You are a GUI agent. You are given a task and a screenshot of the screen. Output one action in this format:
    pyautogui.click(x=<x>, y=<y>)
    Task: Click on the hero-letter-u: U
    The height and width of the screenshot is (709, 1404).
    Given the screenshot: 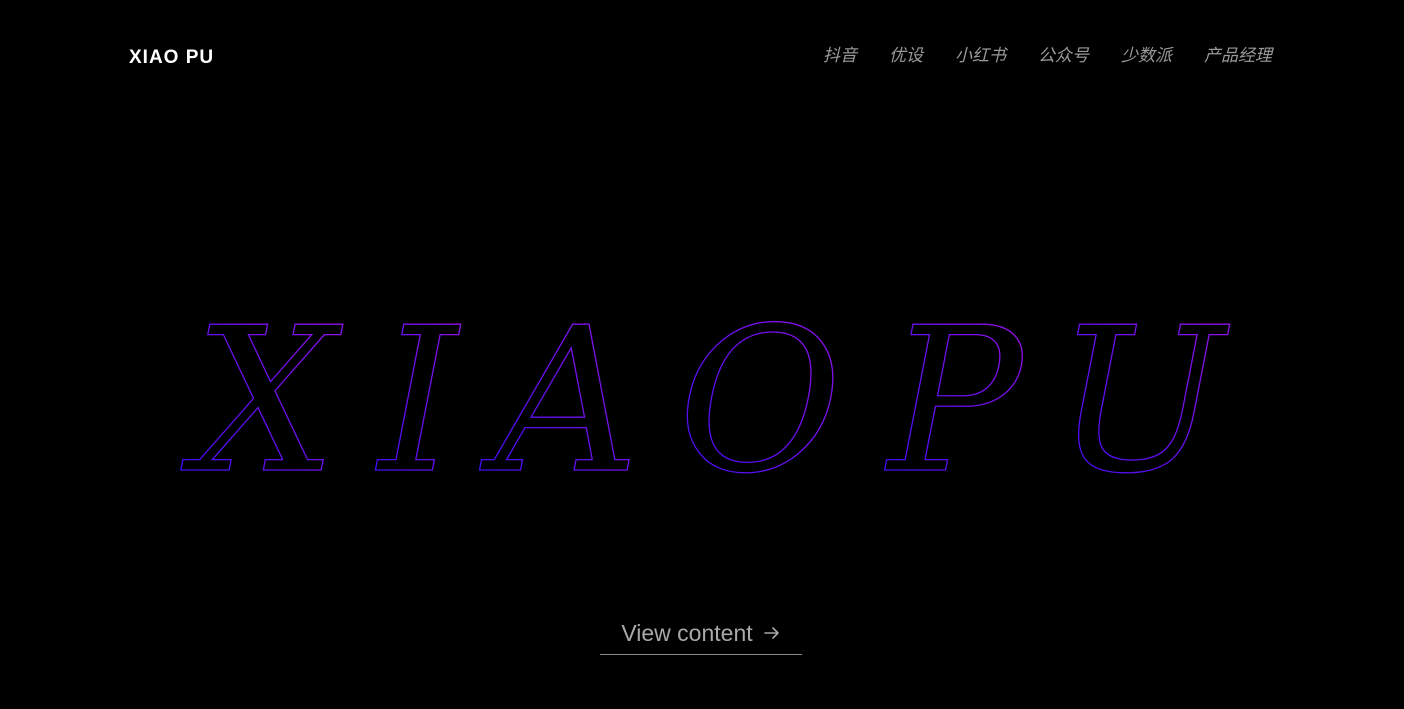 What is the action you would take?
    pyautogui.click(x=1143, y=400)
    